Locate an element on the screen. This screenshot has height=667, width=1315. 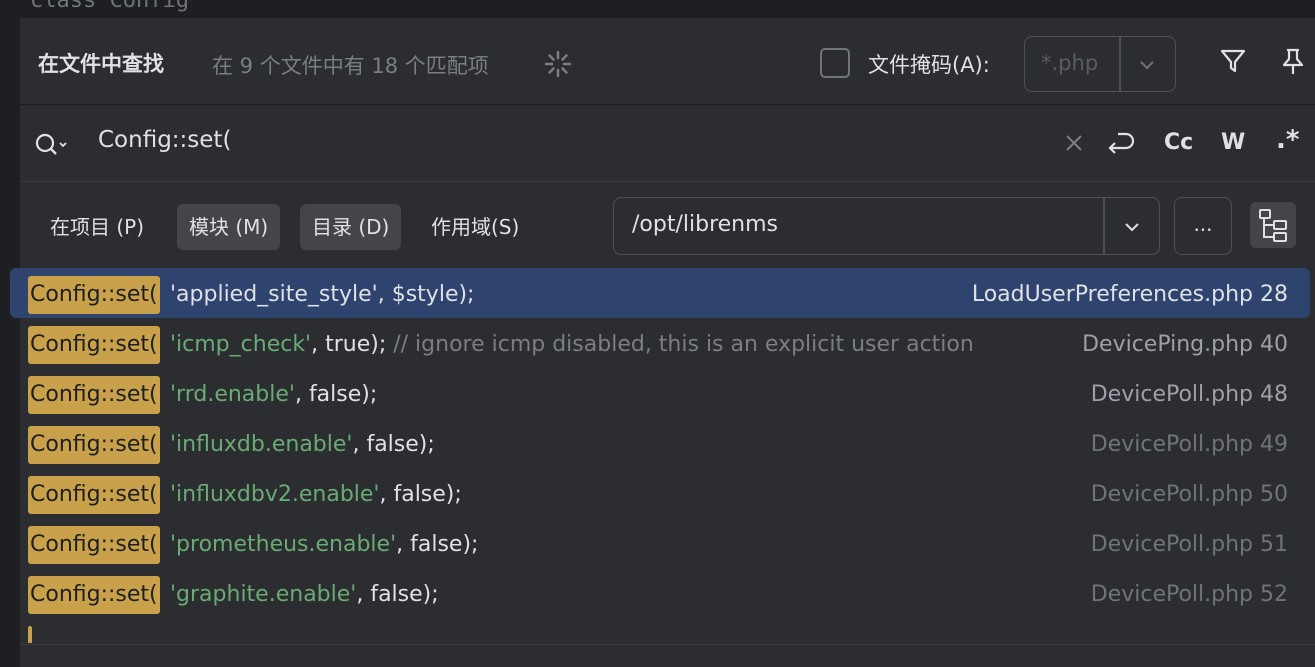
directory-path-input: /opt/librenms is located at coordinates (705, 224).